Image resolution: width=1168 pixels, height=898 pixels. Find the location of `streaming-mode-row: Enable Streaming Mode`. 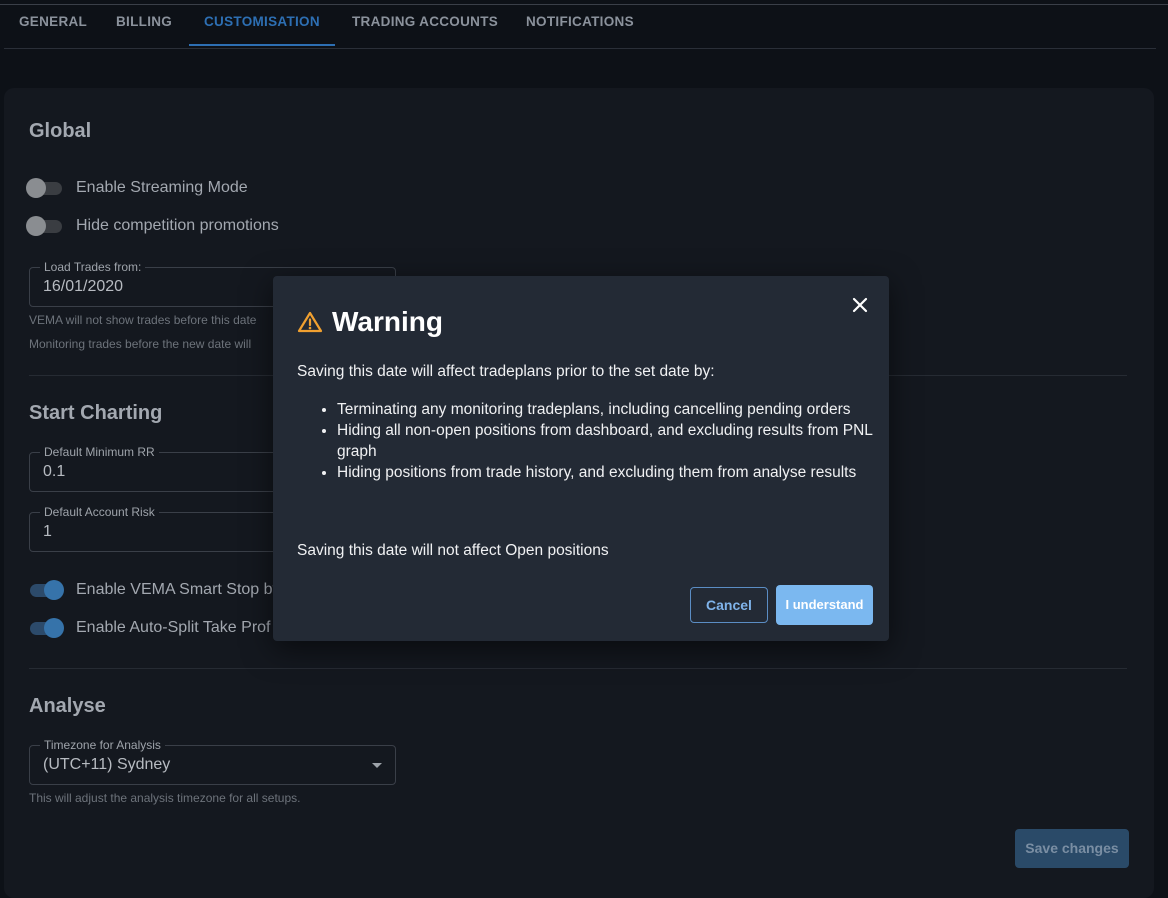

streaming-mode-row: Enable Streaming Mode is located at coordinates (137, 188).